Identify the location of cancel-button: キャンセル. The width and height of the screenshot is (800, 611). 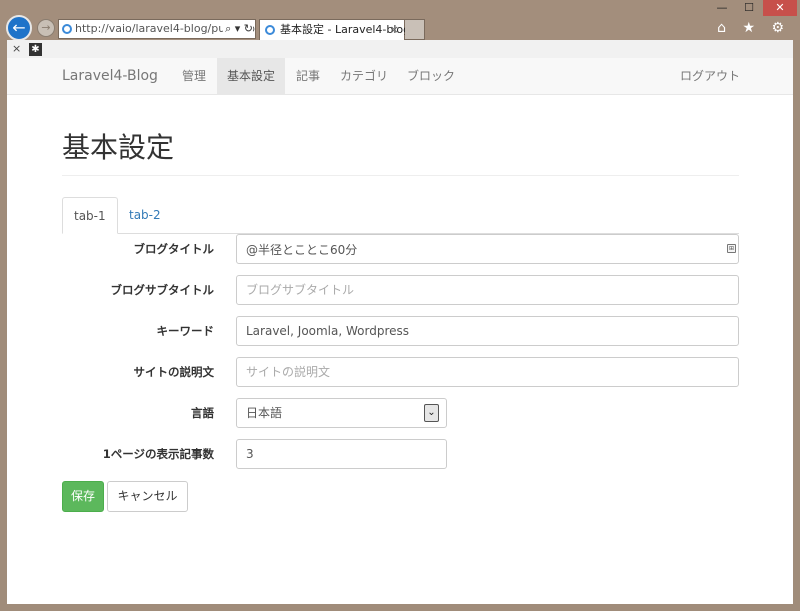
(147, 496).